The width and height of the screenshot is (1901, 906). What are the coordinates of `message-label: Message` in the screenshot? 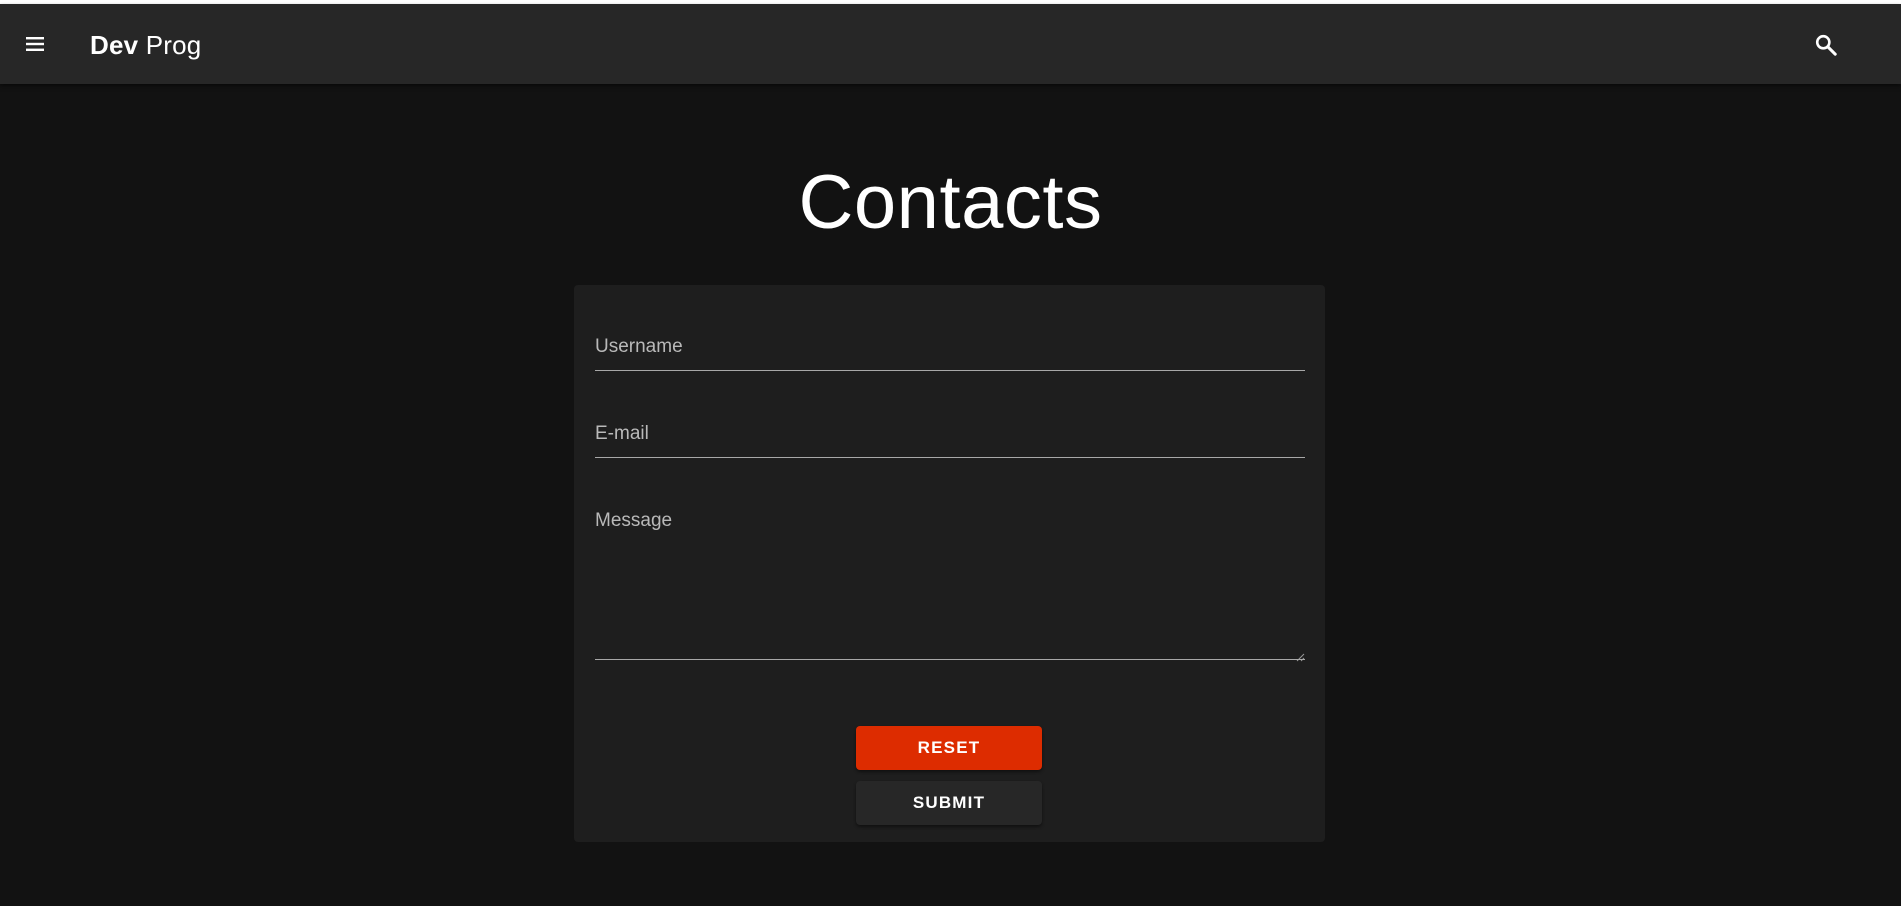 It's located at (634, 520).